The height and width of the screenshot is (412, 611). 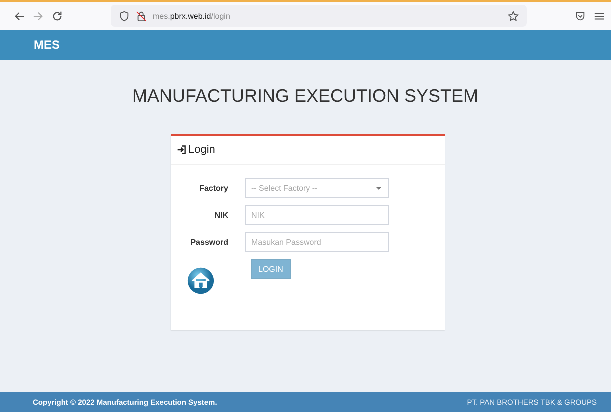 What do you see at coordinates (316, 215) in the screenshot?
I see `input-field: NIK` at bounding box center [316, 215].